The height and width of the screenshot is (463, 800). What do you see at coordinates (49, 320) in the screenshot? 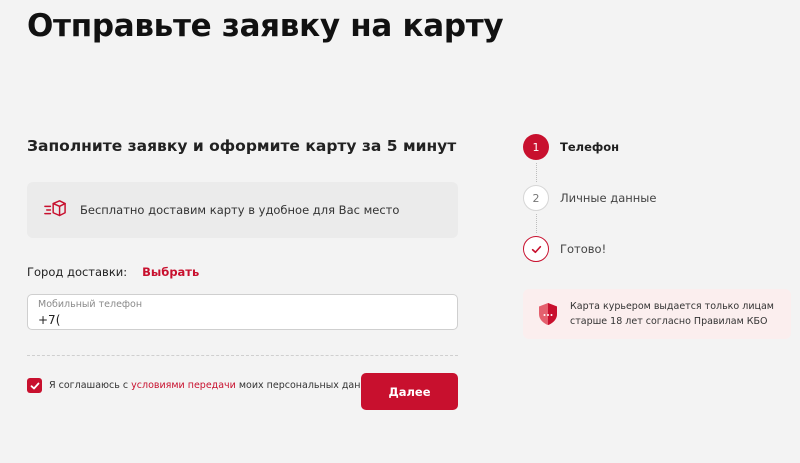
I see `phone-input: +7(` at bounding box center [49, 320].